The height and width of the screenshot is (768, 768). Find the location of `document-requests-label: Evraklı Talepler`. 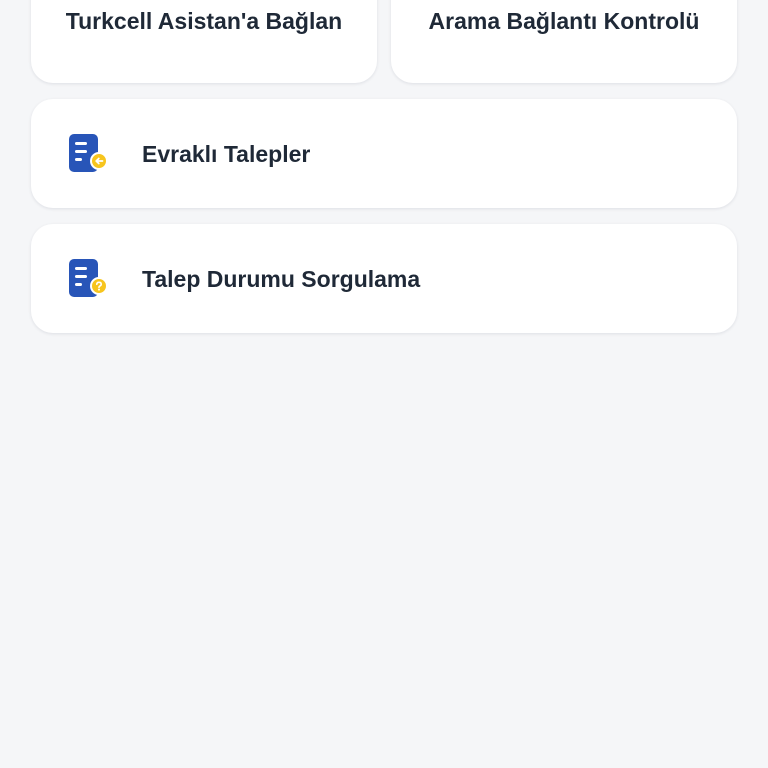

document-requests-label: Evraklı Talepler is located at coordinates (226, 154).